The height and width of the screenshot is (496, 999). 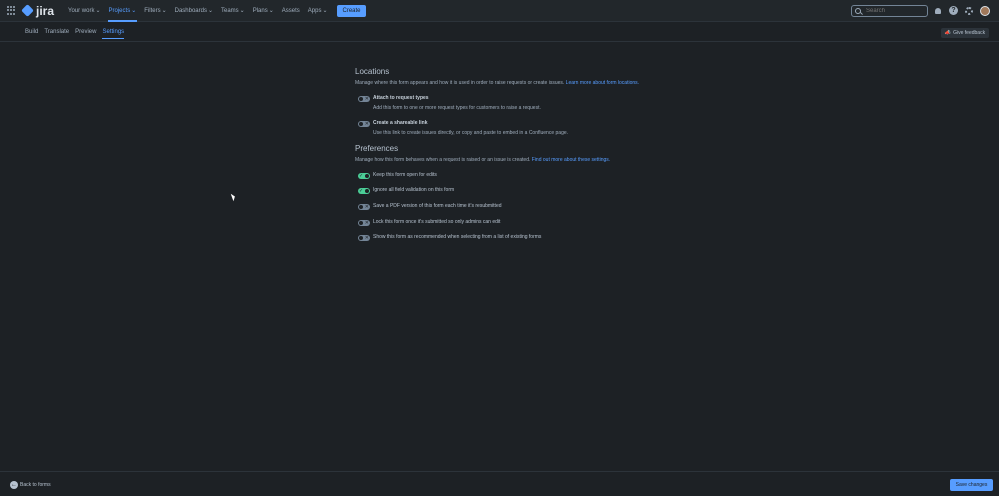 I want to click on nav-item-projects: Projects ⌄, so click(x=123, y=11).